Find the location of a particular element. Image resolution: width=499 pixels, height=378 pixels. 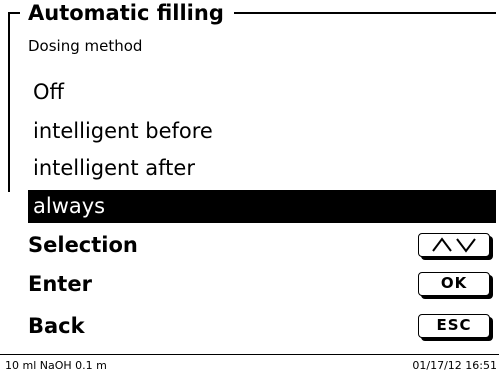

selection-label: Selection is located at coordinates (83, 245).